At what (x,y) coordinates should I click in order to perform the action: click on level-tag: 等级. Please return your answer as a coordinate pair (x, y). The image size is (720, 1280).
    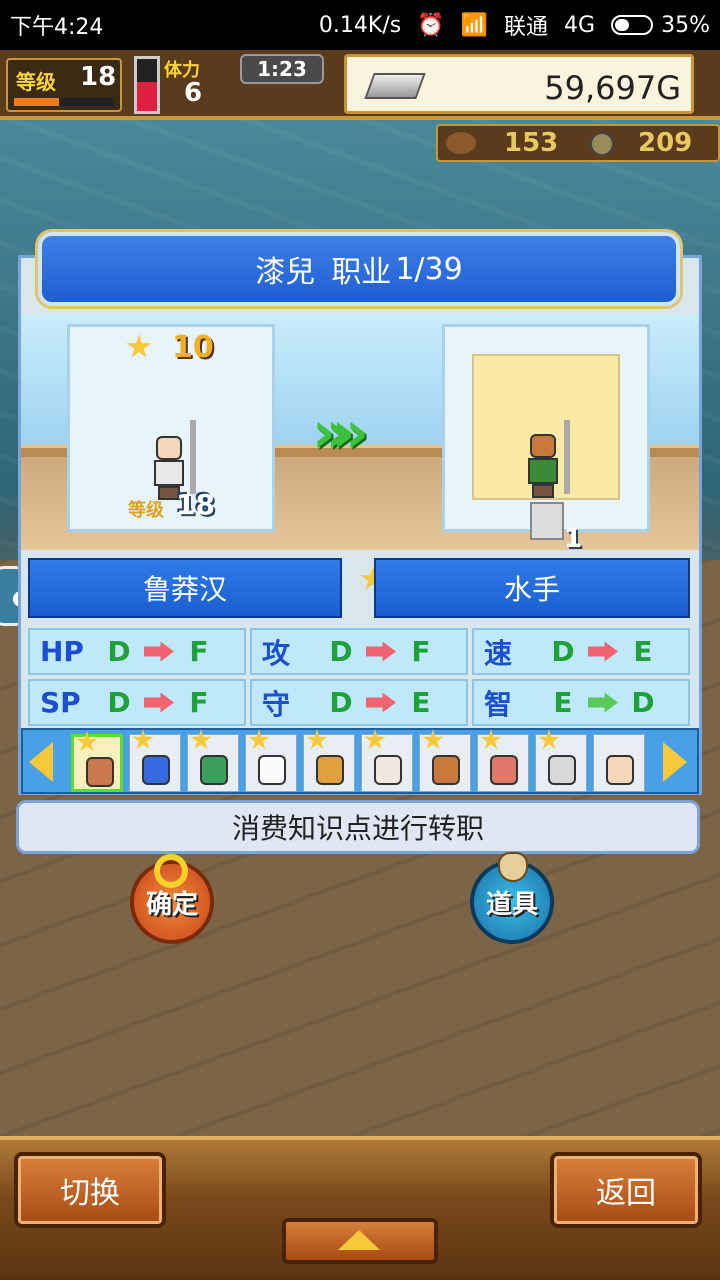
    Looking at the image, I should click on (146, 510).